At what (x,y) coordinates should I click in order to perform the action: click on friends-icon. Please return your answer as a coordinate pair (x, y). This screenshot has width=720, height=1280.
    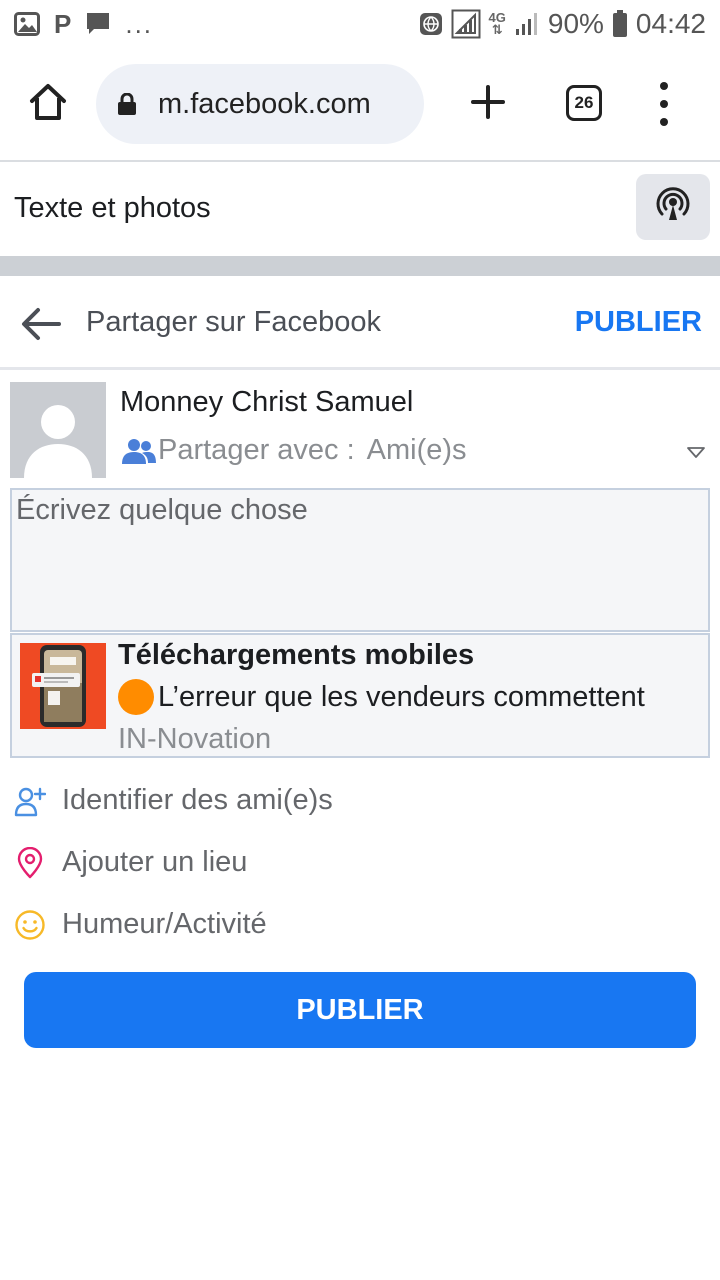
    Looking at the image, I should click on (139, 451).